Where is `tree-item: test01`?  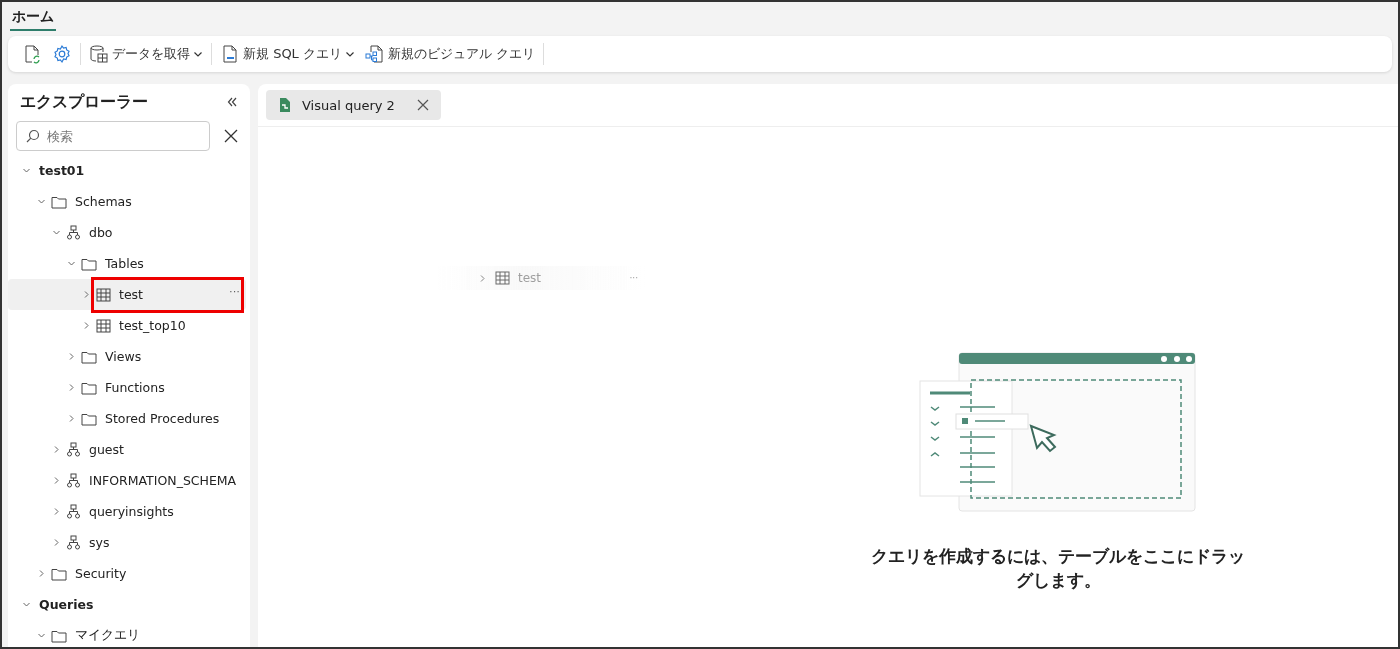 tree-item: test01 is located at coordinates (127, 170).